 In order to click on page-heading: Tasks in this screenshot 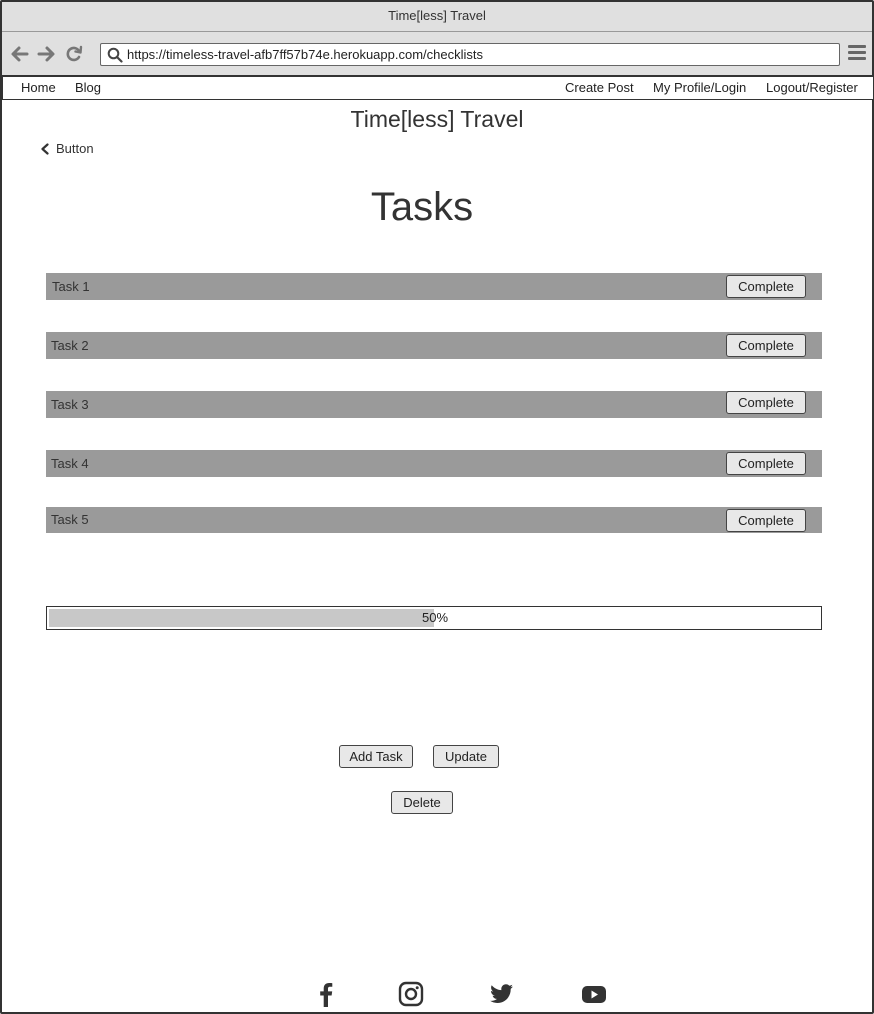, I will do `click(422, 207)`.